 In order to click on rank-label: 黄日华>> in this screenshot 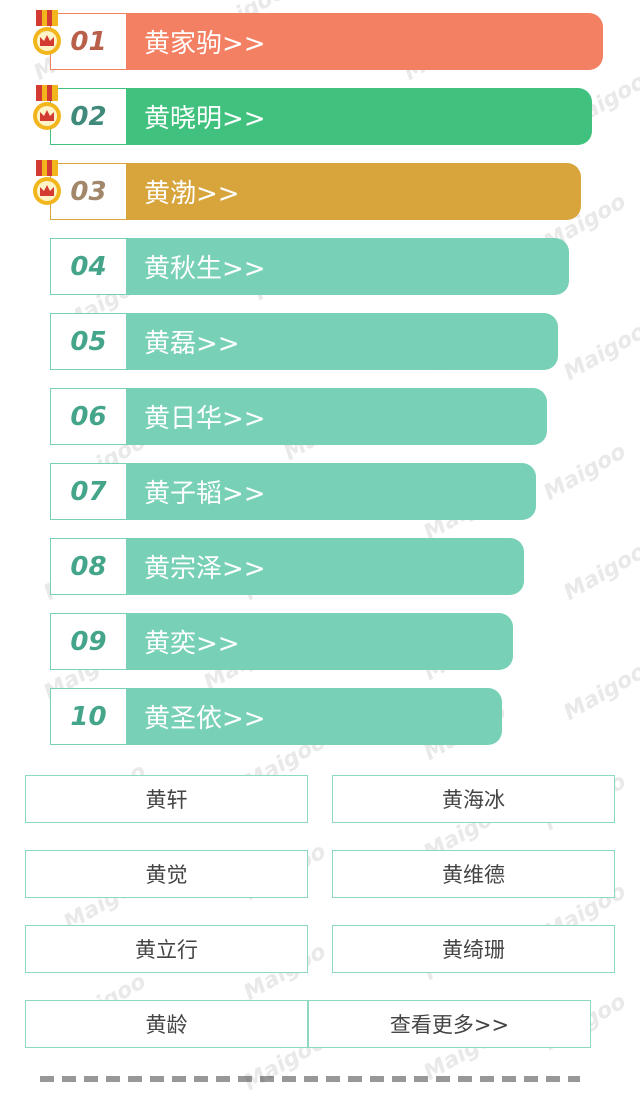, I will do `click(205, 419)`.